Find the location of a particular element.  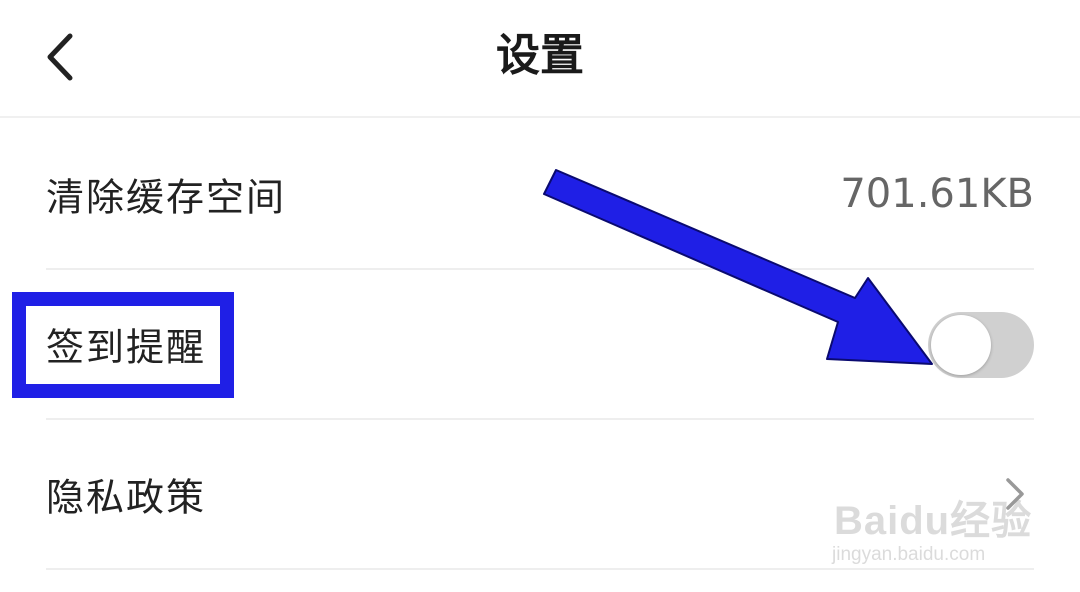

watermark-logo: Baidu经验 is located at coordinates (933, 521).